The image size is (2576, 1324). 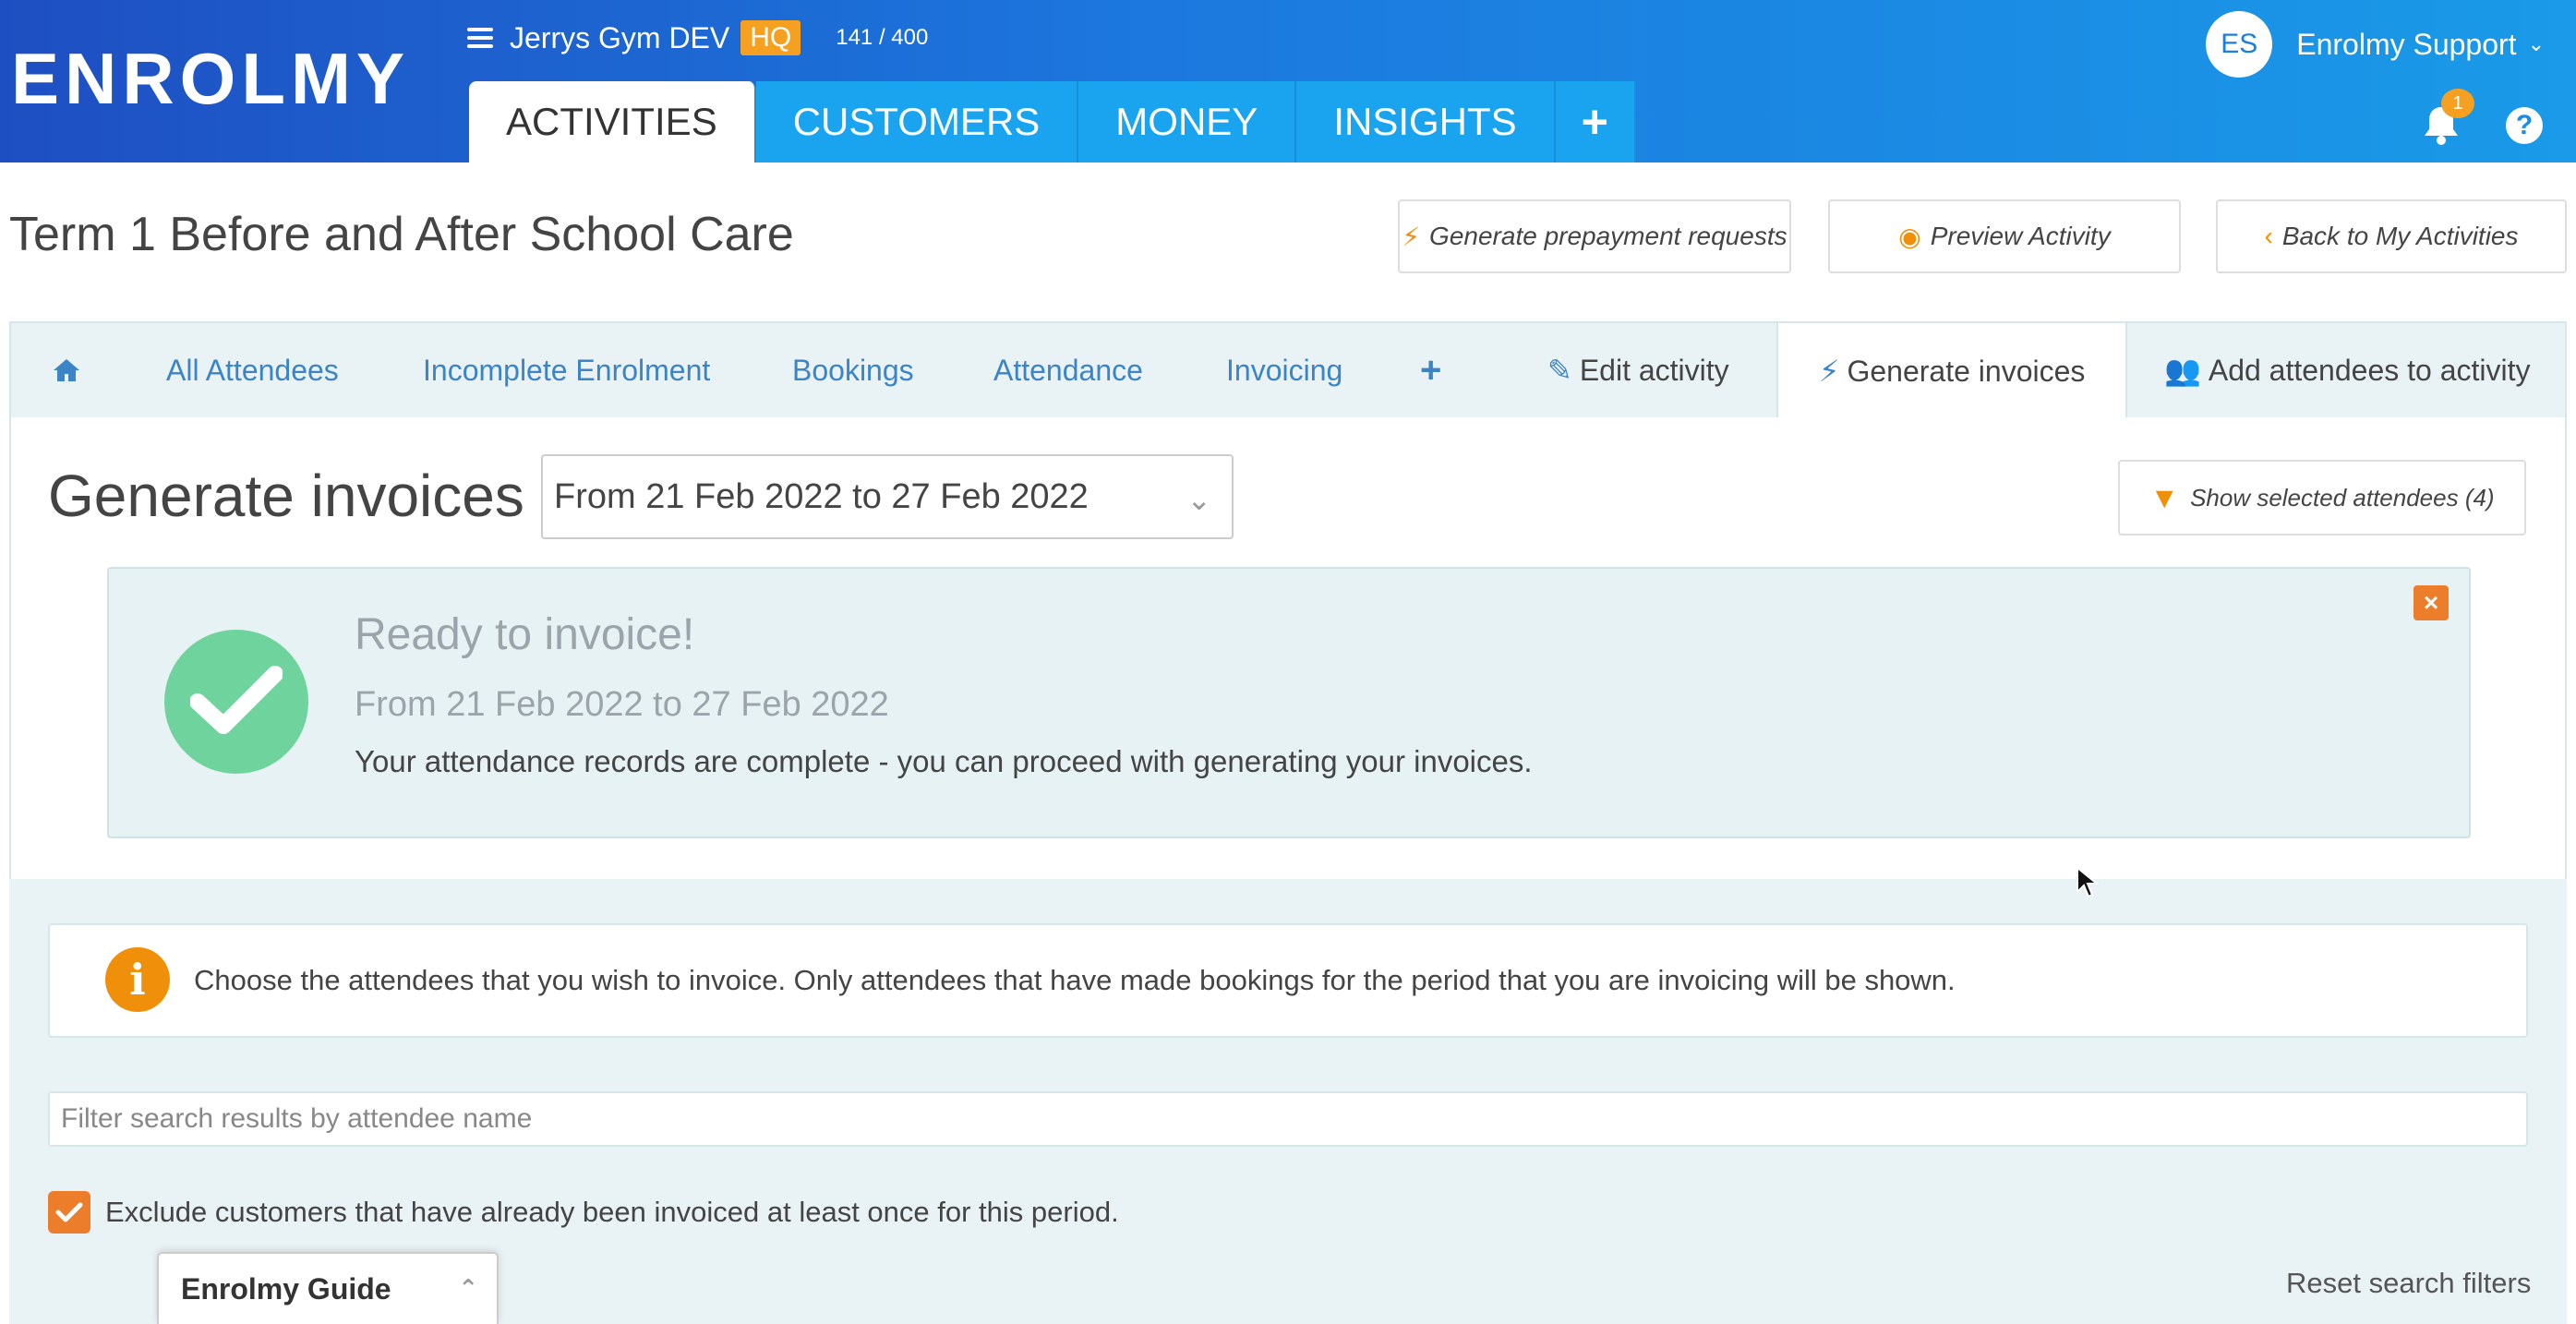 What do you see at coordinates (2524, 125) in the screenshot?
I see `help-icon: ?` at bounding box center [2524, 125].